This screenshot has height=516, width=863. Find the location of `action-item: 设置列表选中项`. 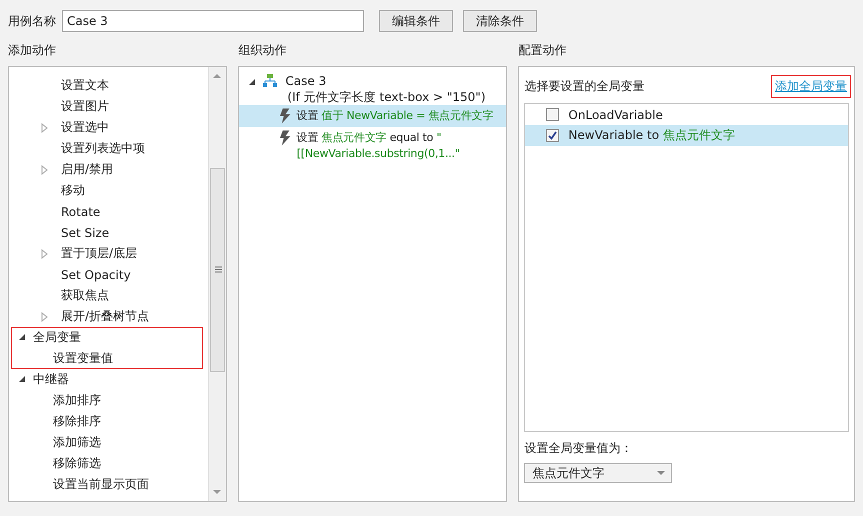

action-item: 设置列表选中项 is located at coordinates (103, 148).